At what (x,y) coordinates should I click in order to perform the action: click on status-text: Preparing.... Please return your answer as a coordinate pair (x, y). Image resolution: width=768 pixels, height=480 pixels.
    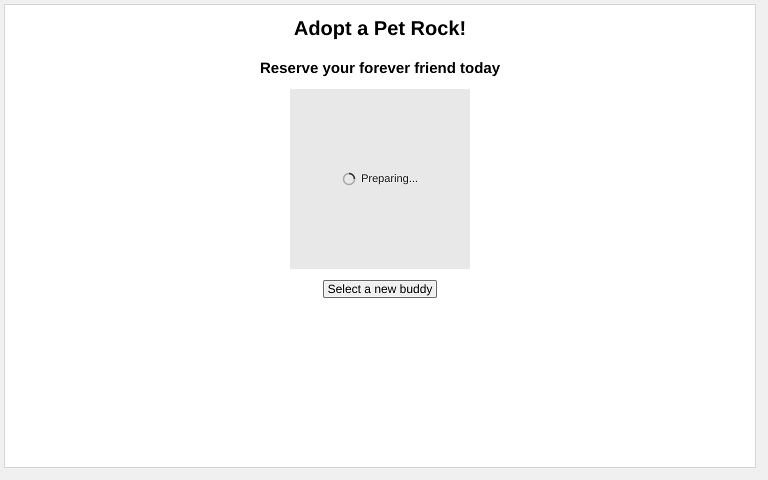
    Looking at the image, I should click on (389, 179).